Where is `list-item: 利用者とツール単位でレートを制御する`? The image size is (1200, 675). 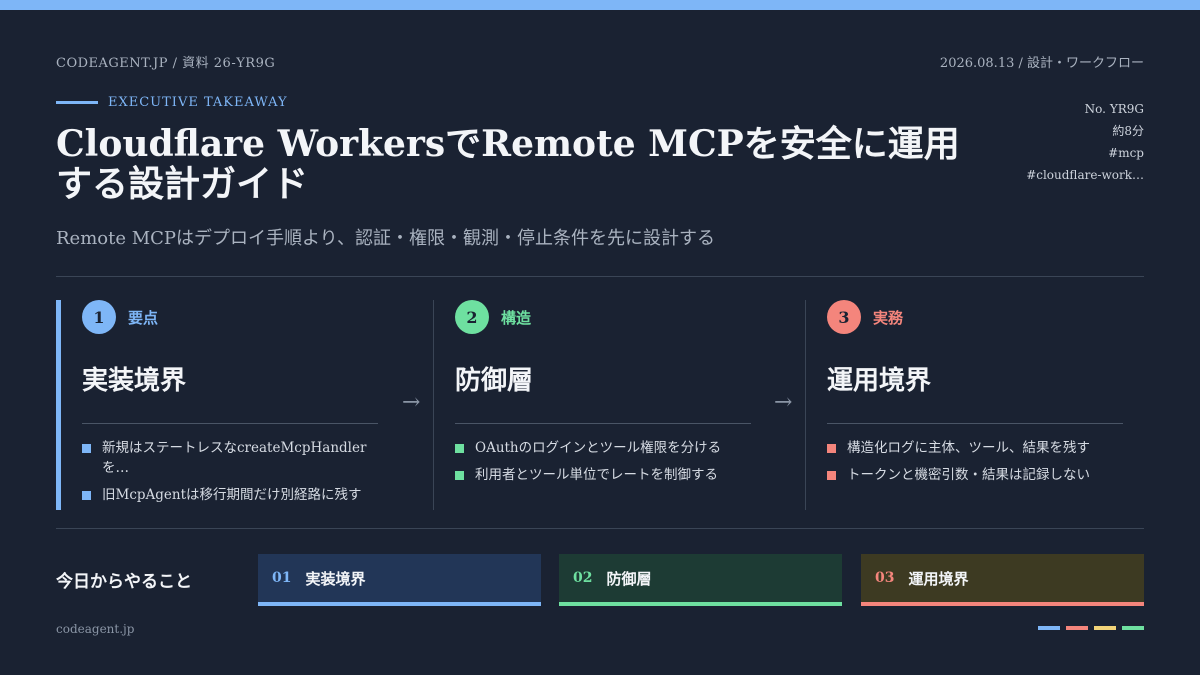
list-item: 利用者とツール単位でレートを制御する is located at coordinates (603, 475).